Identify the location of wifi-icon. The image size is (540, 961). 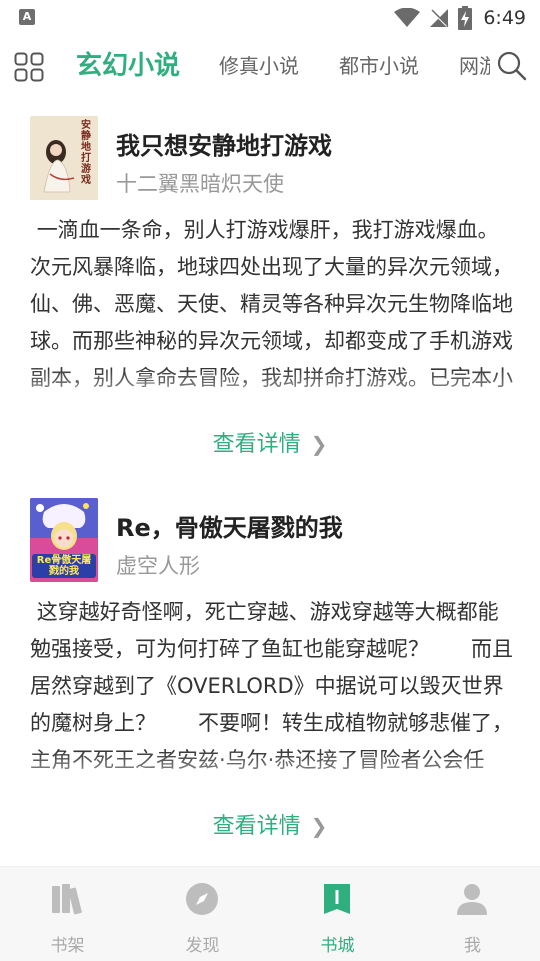
(407, 17).